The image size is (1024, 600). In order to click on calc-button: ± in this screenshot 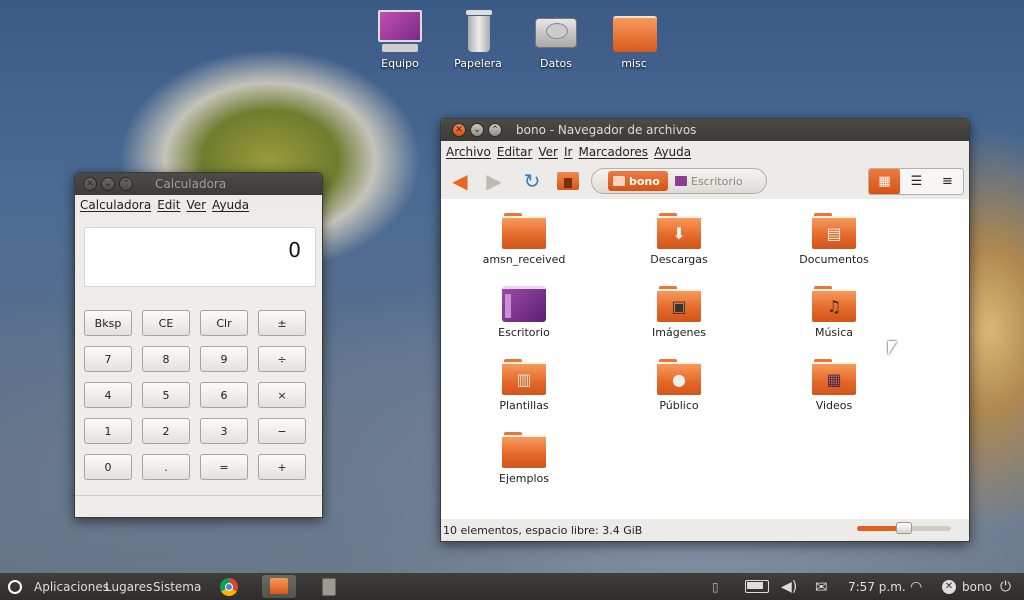, I will do `click(282, 323)`.